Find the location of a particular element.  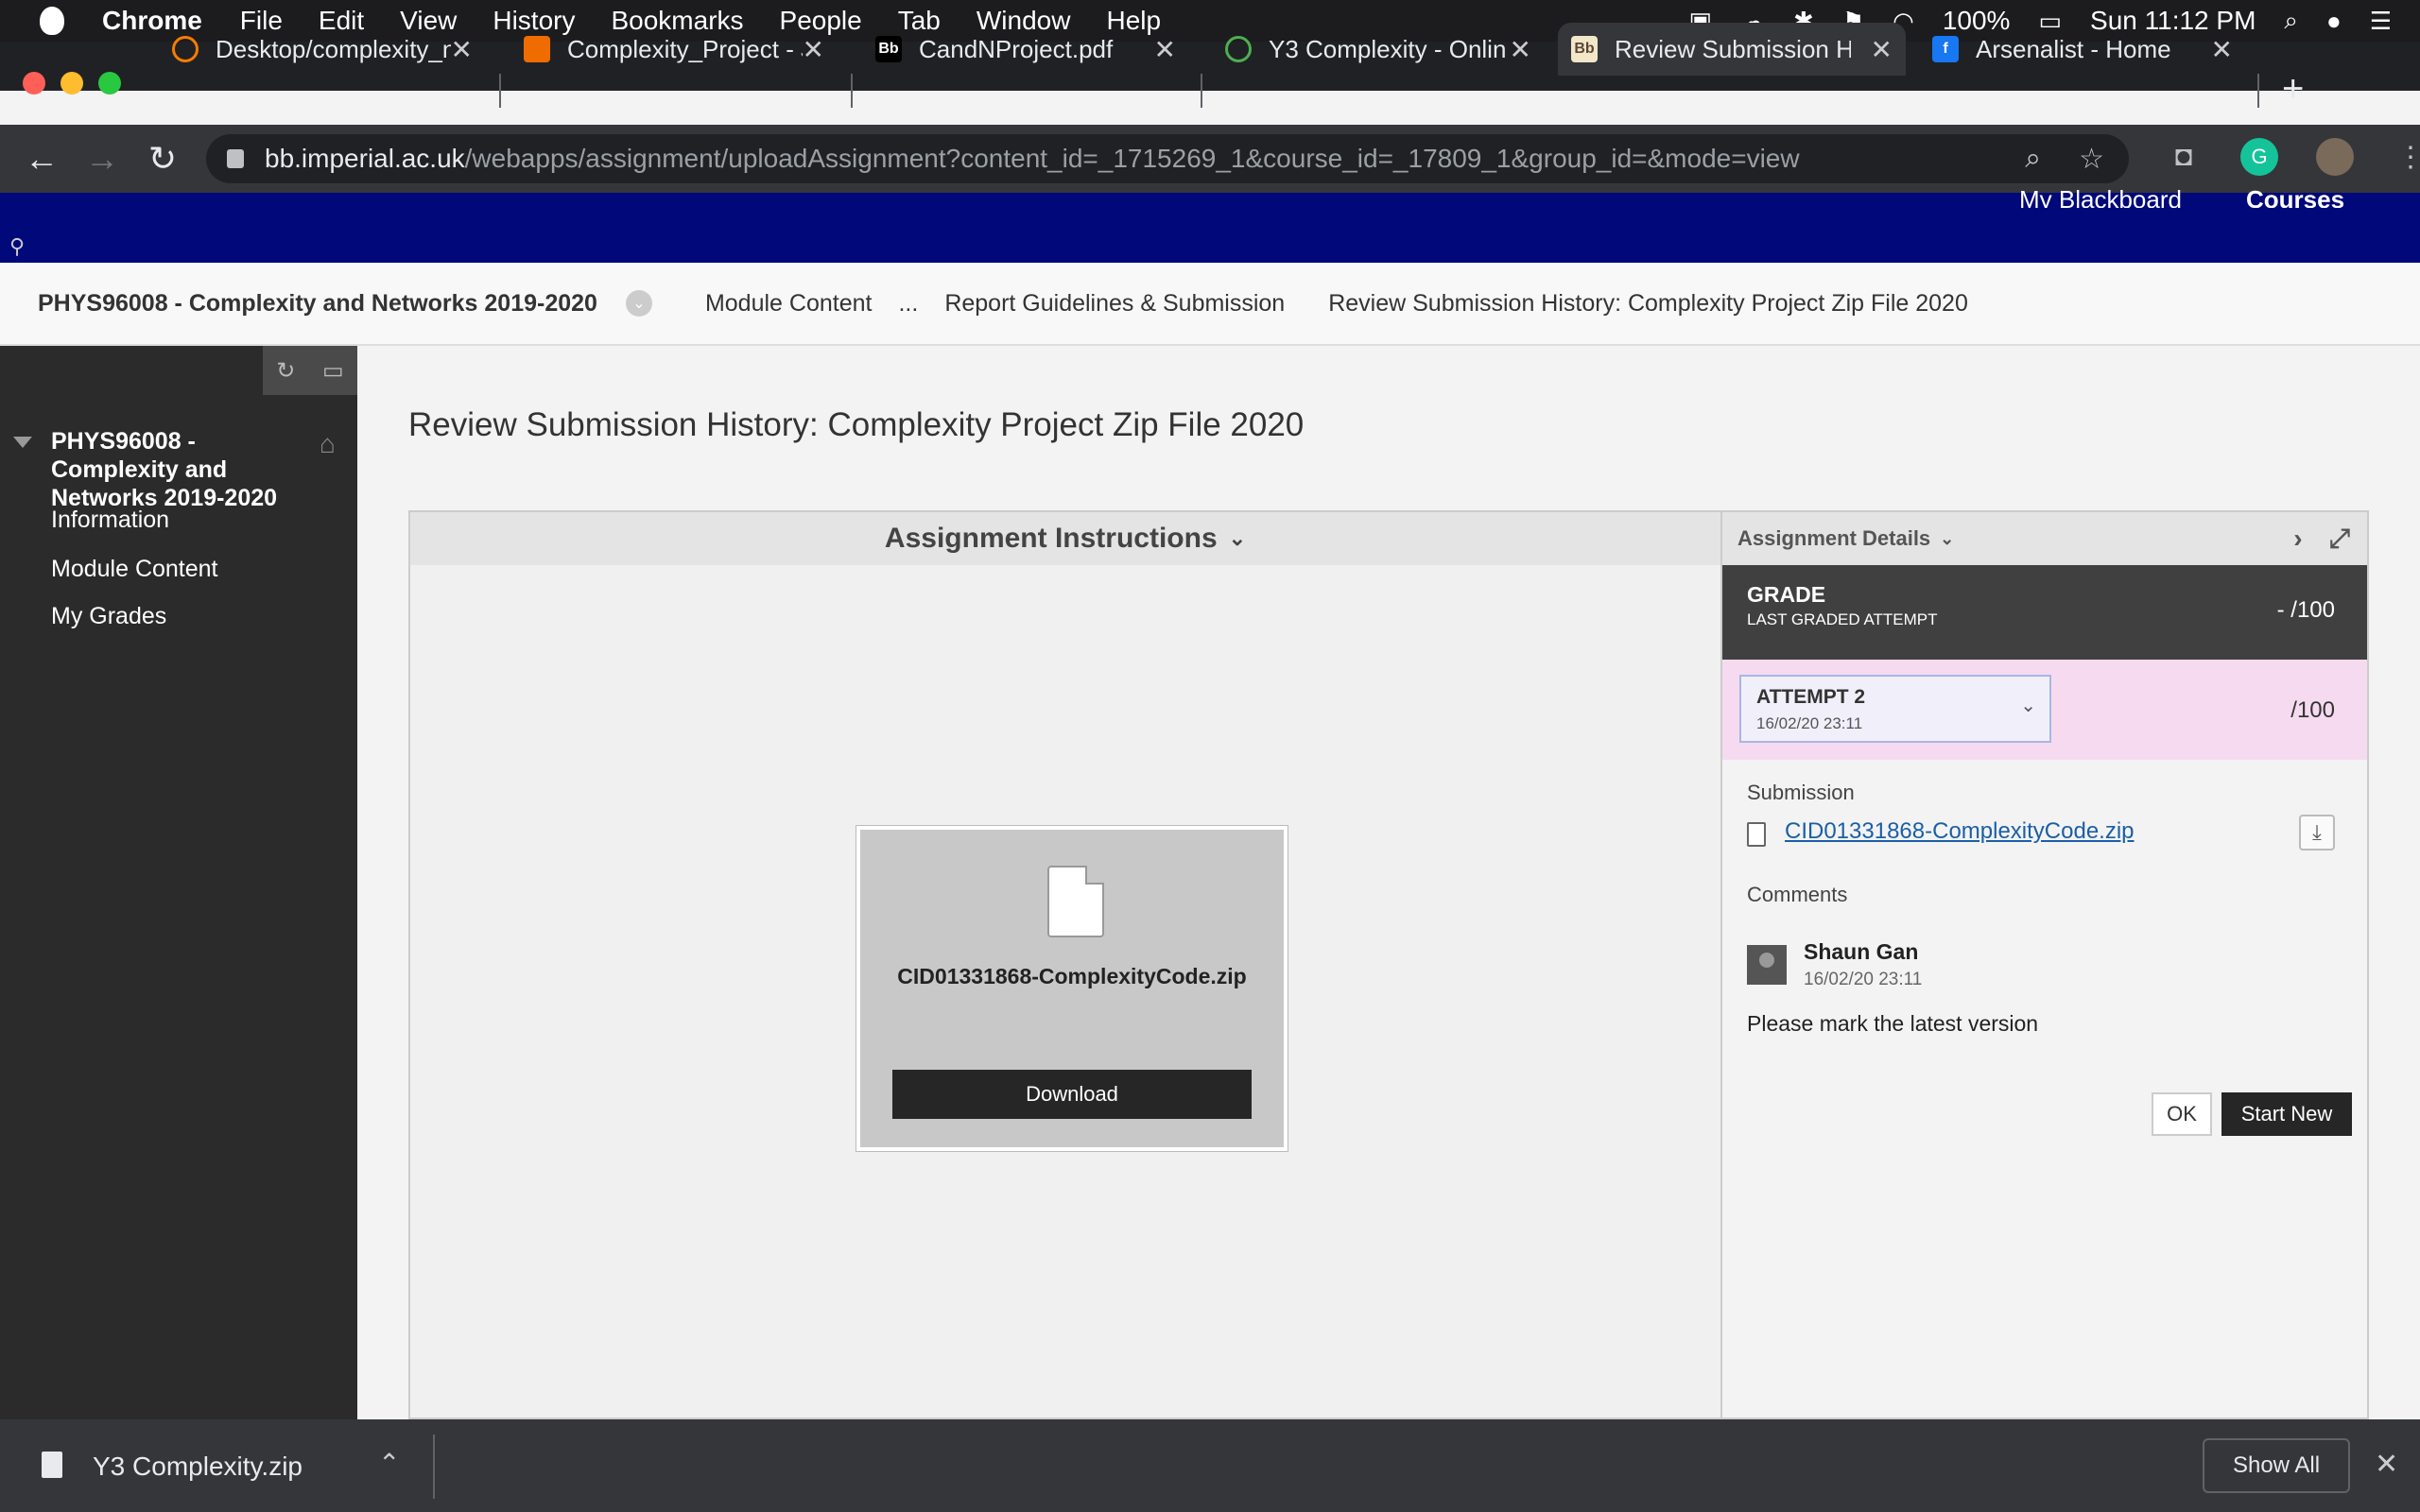

assignment-details-header: Assignment Details ⌄ › ⤢ is located at coordinates (2045, 538).